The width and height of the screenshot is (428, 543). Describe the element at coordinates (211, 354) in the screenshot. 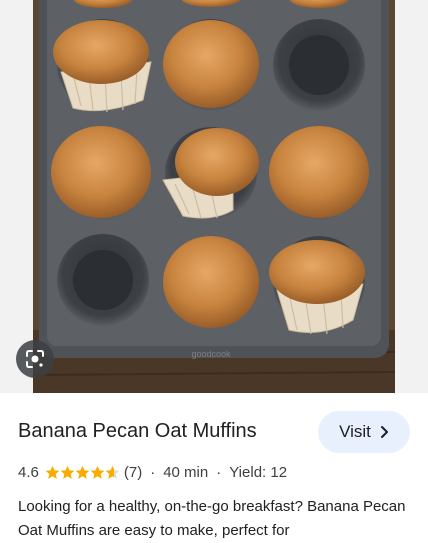

I see `brand-mark: goodcook` at that location.